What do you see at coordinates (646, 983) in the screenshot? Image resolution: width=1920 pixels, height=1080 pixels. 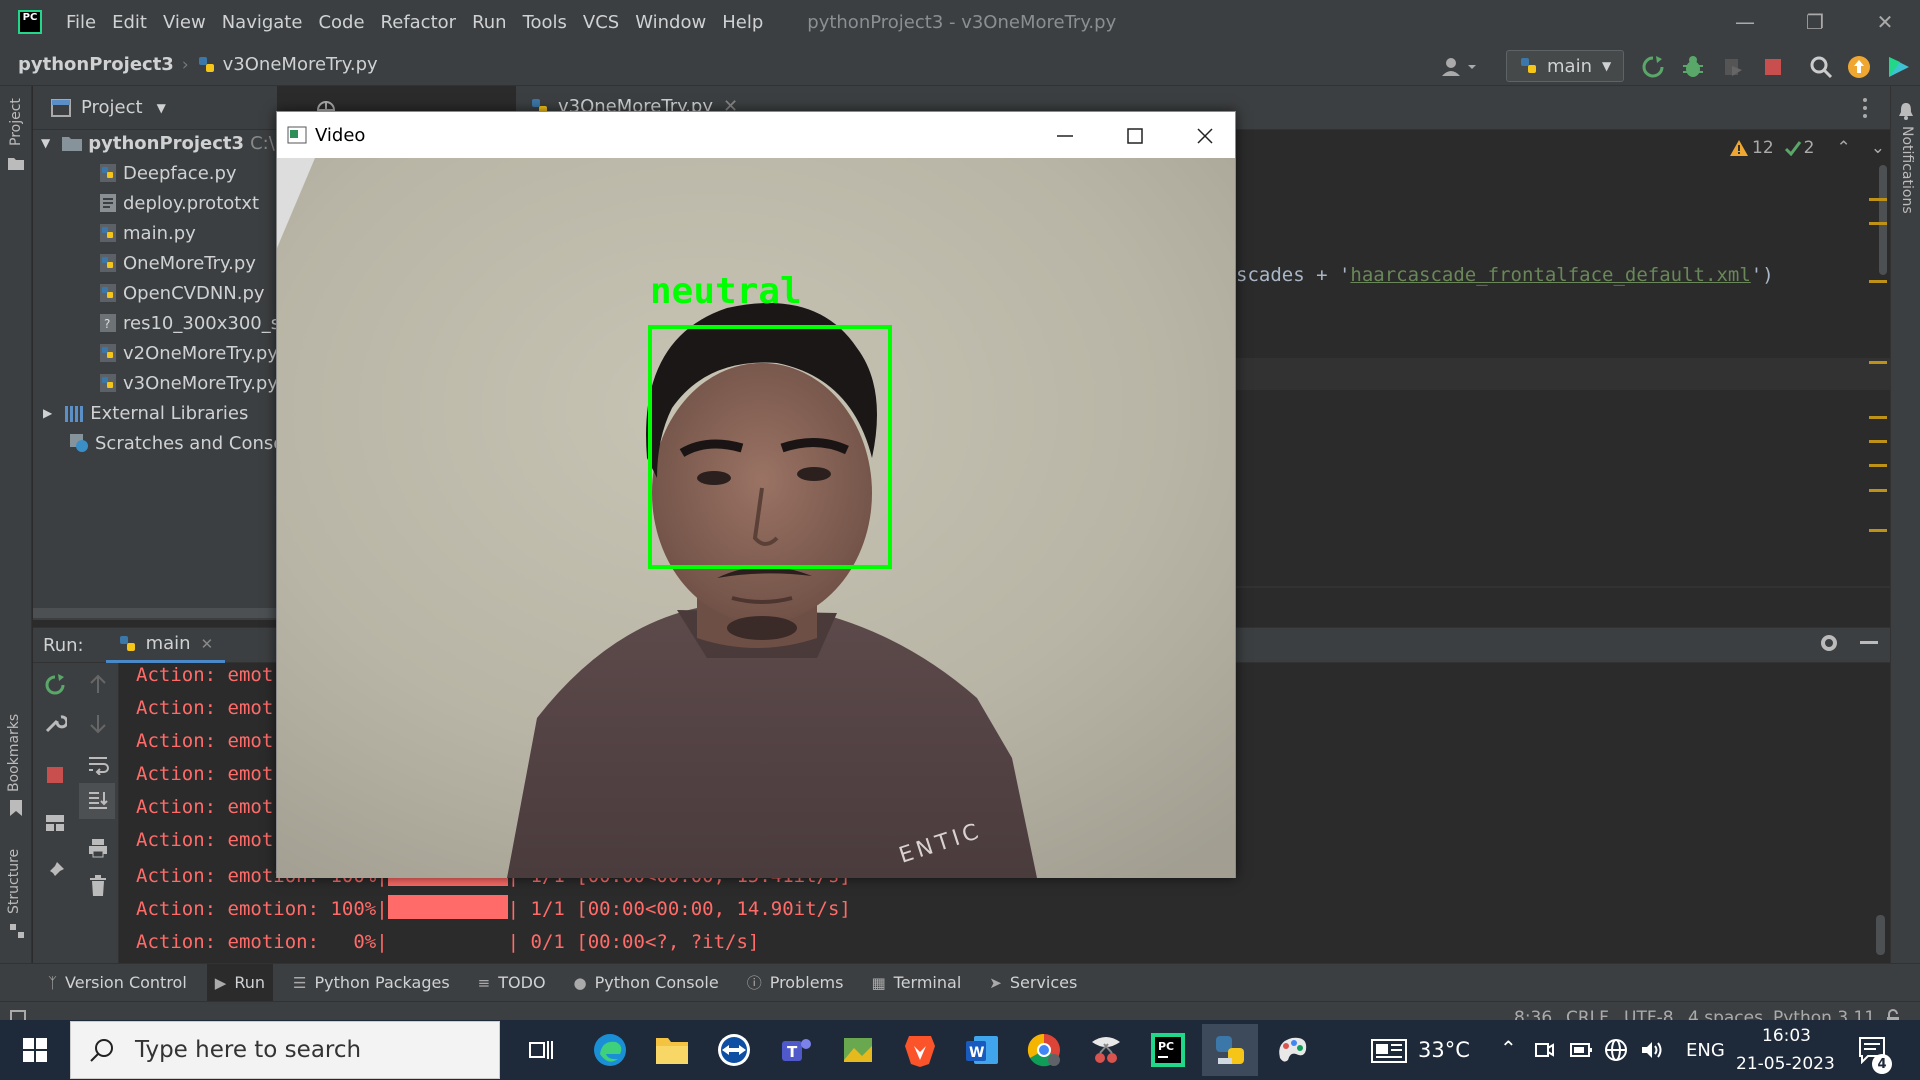 I see `tool-python-console: ● Python Console` at bounding box center [646, 983].